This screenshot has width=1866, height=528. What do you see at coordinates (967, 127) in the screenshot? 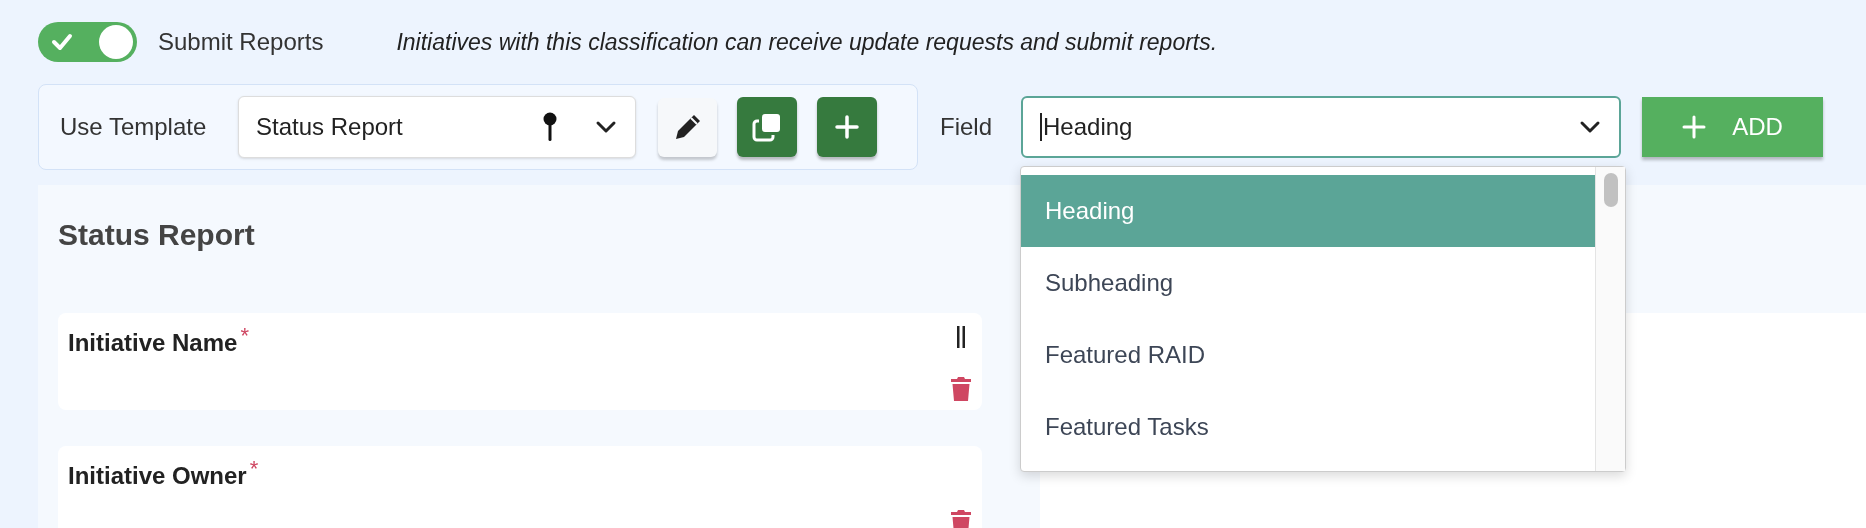
I see `field-label: Field` at bounding box center [967, 127].